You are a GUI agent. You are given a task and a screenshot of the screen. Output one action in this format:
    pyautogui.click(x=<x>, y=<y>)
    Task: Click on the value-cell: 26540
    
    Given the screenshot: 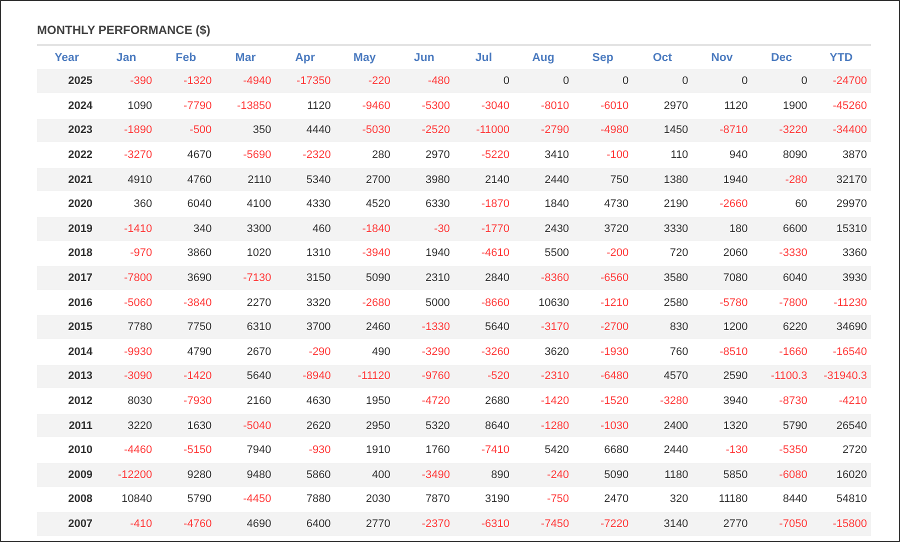 What is the action you would take?
    pyautogui.click(x=841, y=425)
    